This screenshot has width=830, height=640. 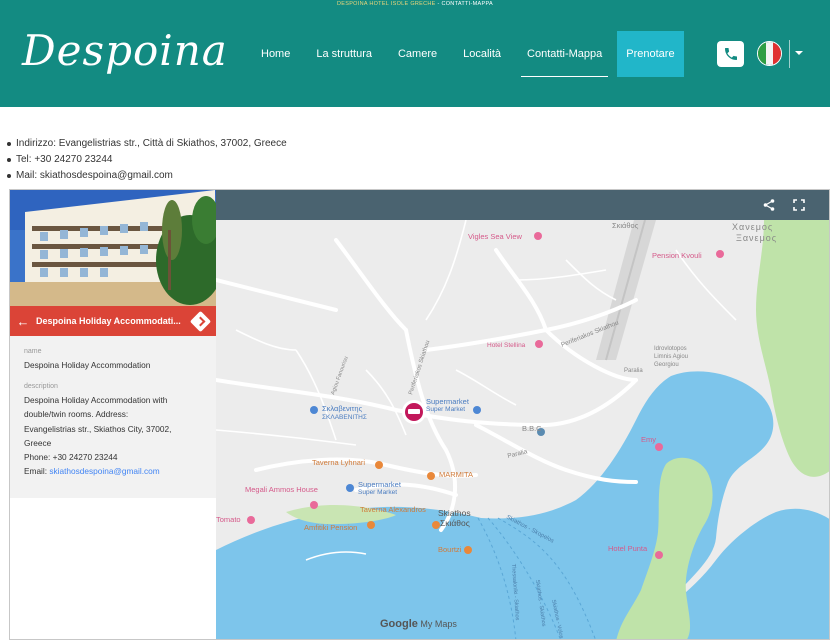 What do you see at coordinates (756, 238) in the screenshot?
I see `map-label: Ξανεμος` at bounding box center [756, 238].